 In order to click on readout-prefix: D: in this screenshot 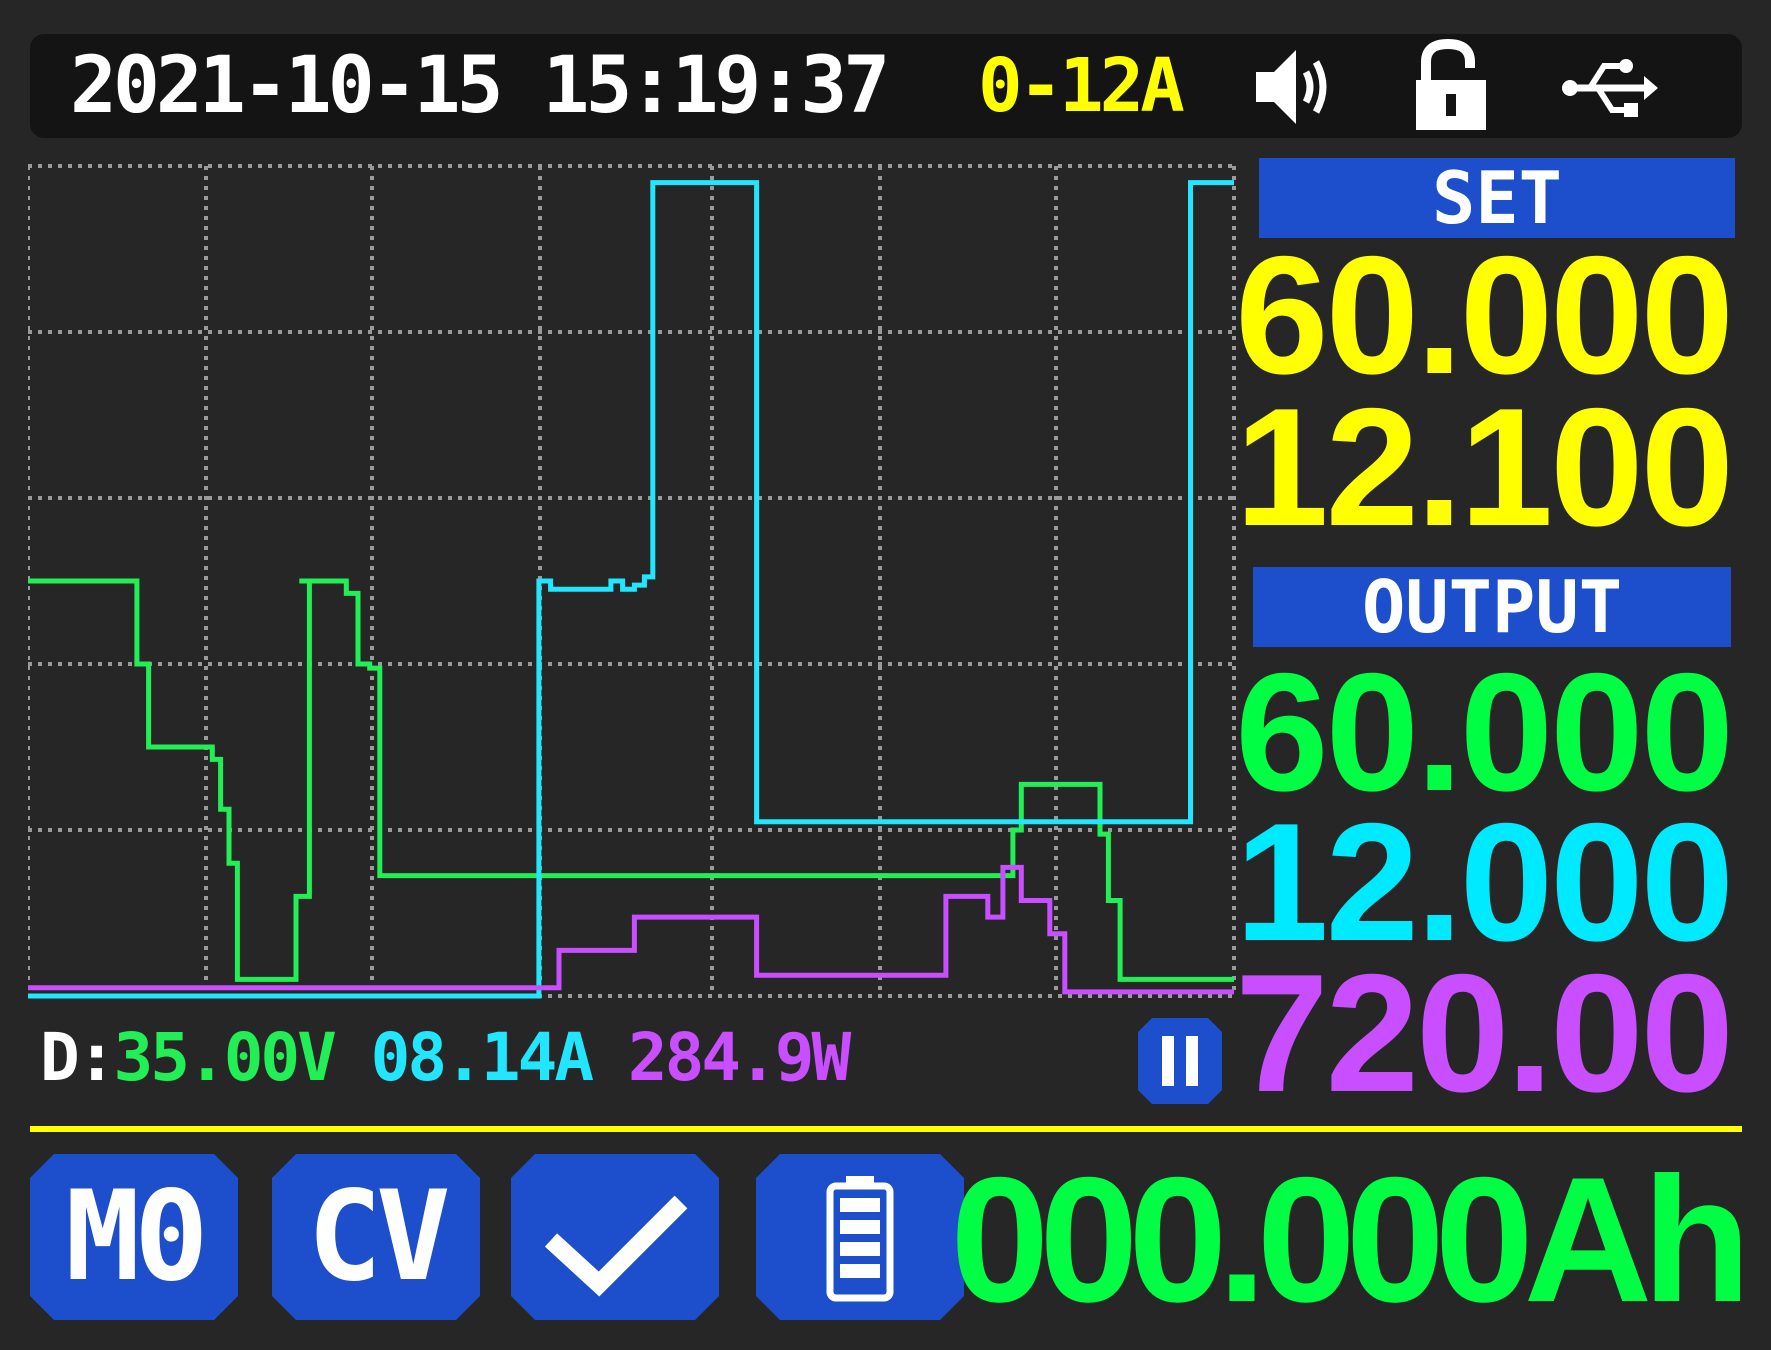, I will do `click(78, 1057)`.